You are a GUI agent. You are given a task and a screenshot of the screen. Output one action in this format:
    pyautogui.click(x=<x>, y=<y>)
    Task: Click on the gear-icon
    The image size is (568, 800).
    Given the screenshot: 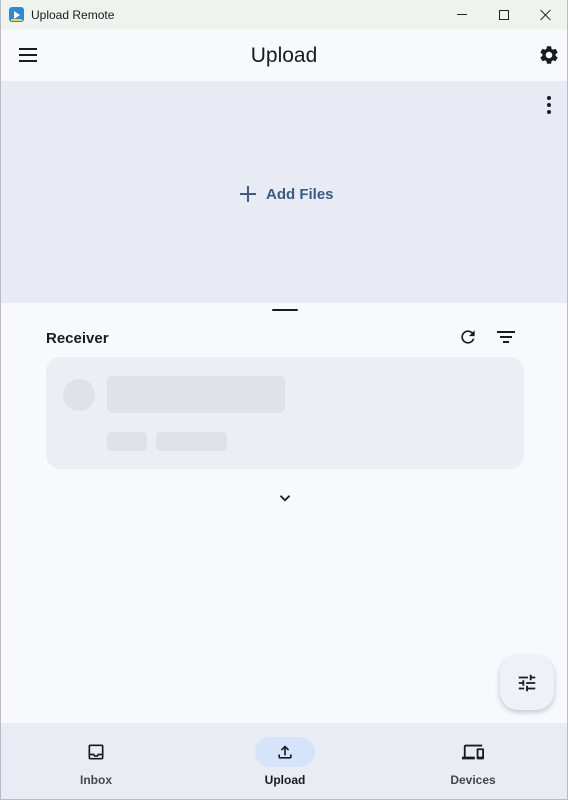 What is the action you would take?
    pyautogui.click(x=549, y=55)
    